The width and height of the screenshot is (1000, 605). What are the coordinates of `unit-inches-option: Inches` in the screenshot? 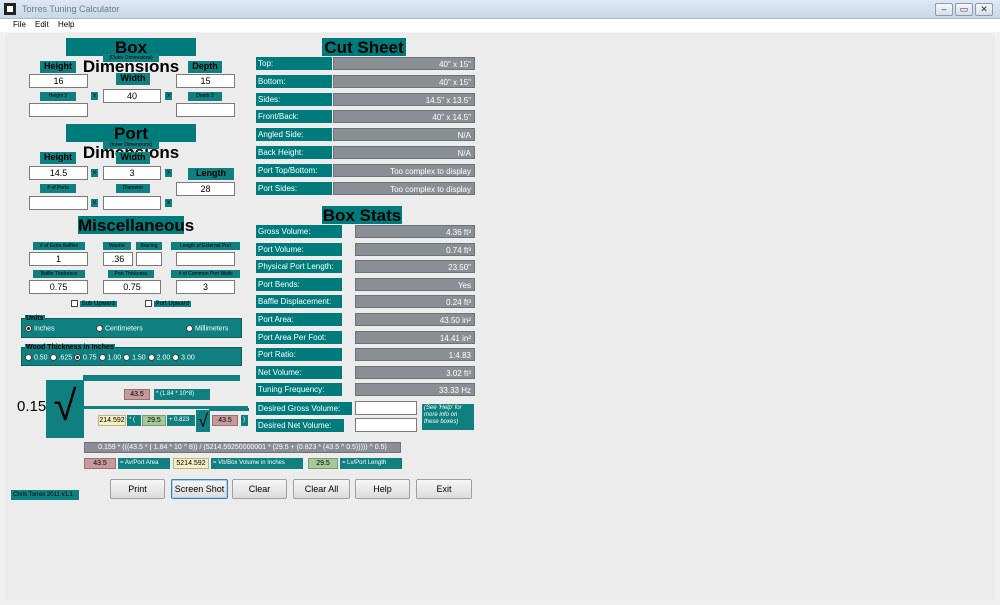 It's located at (40, 328).